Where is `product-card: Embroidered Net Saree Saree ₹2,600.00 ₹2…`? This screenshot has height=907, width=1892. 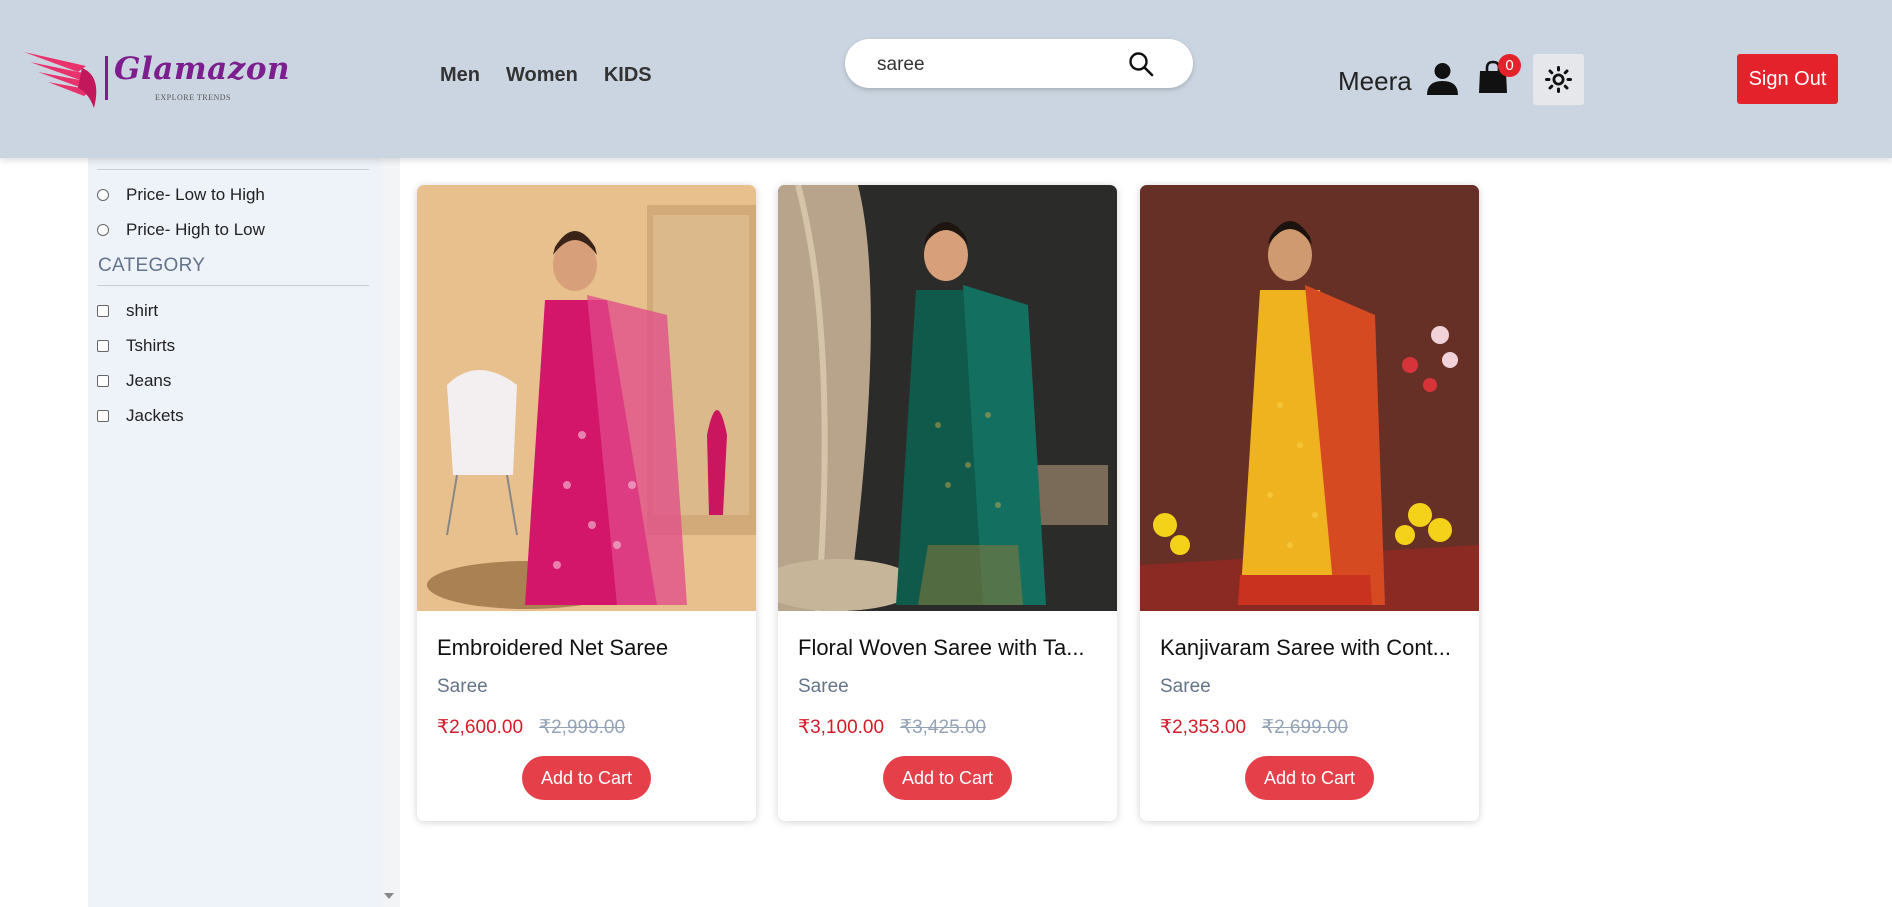
product-card: Embroidered Net Saree Saree ₹2,600.00 ₹2… is located at coordinates (586, 503).